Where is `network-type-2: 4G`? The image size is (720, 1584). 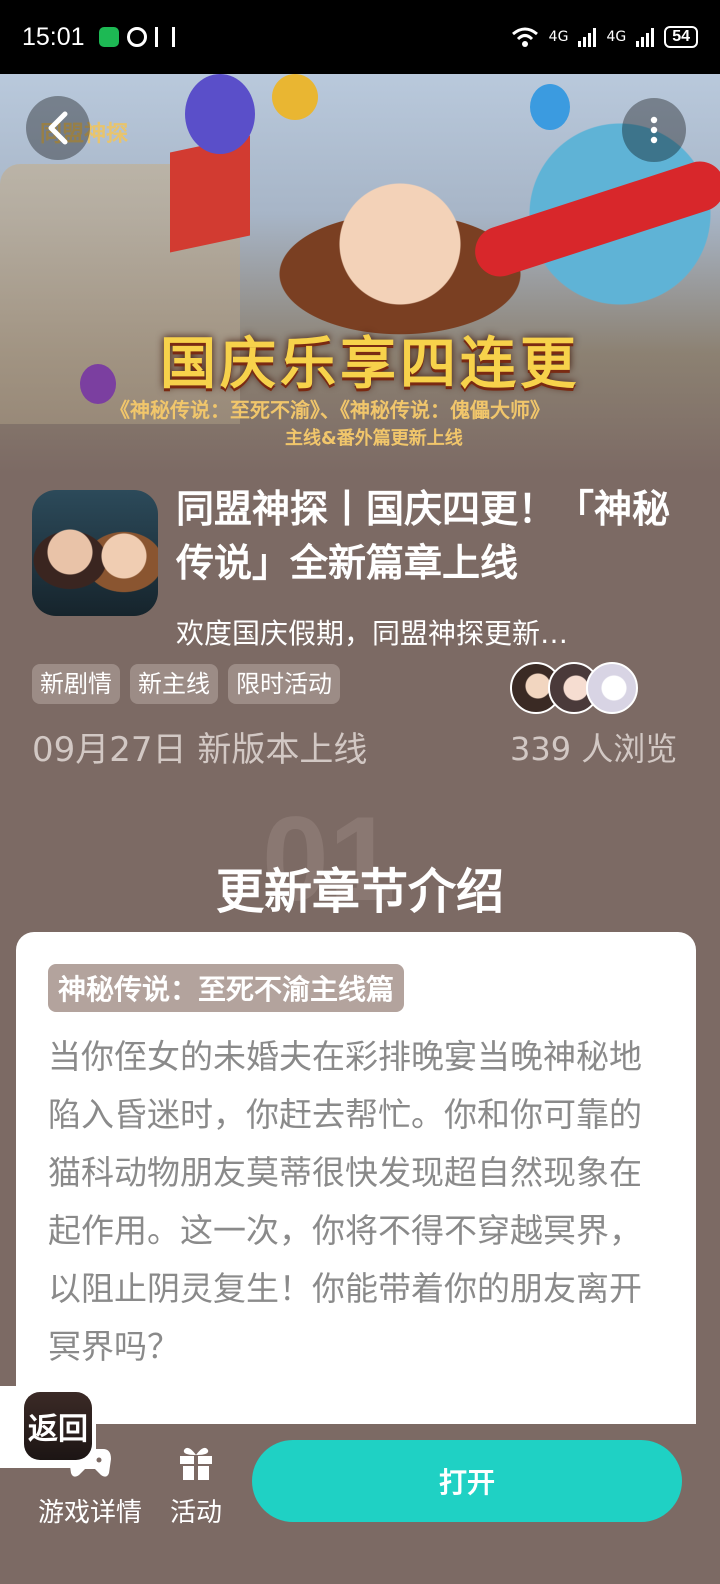
network-type-2: 4G is located at coordinates (616, 37).